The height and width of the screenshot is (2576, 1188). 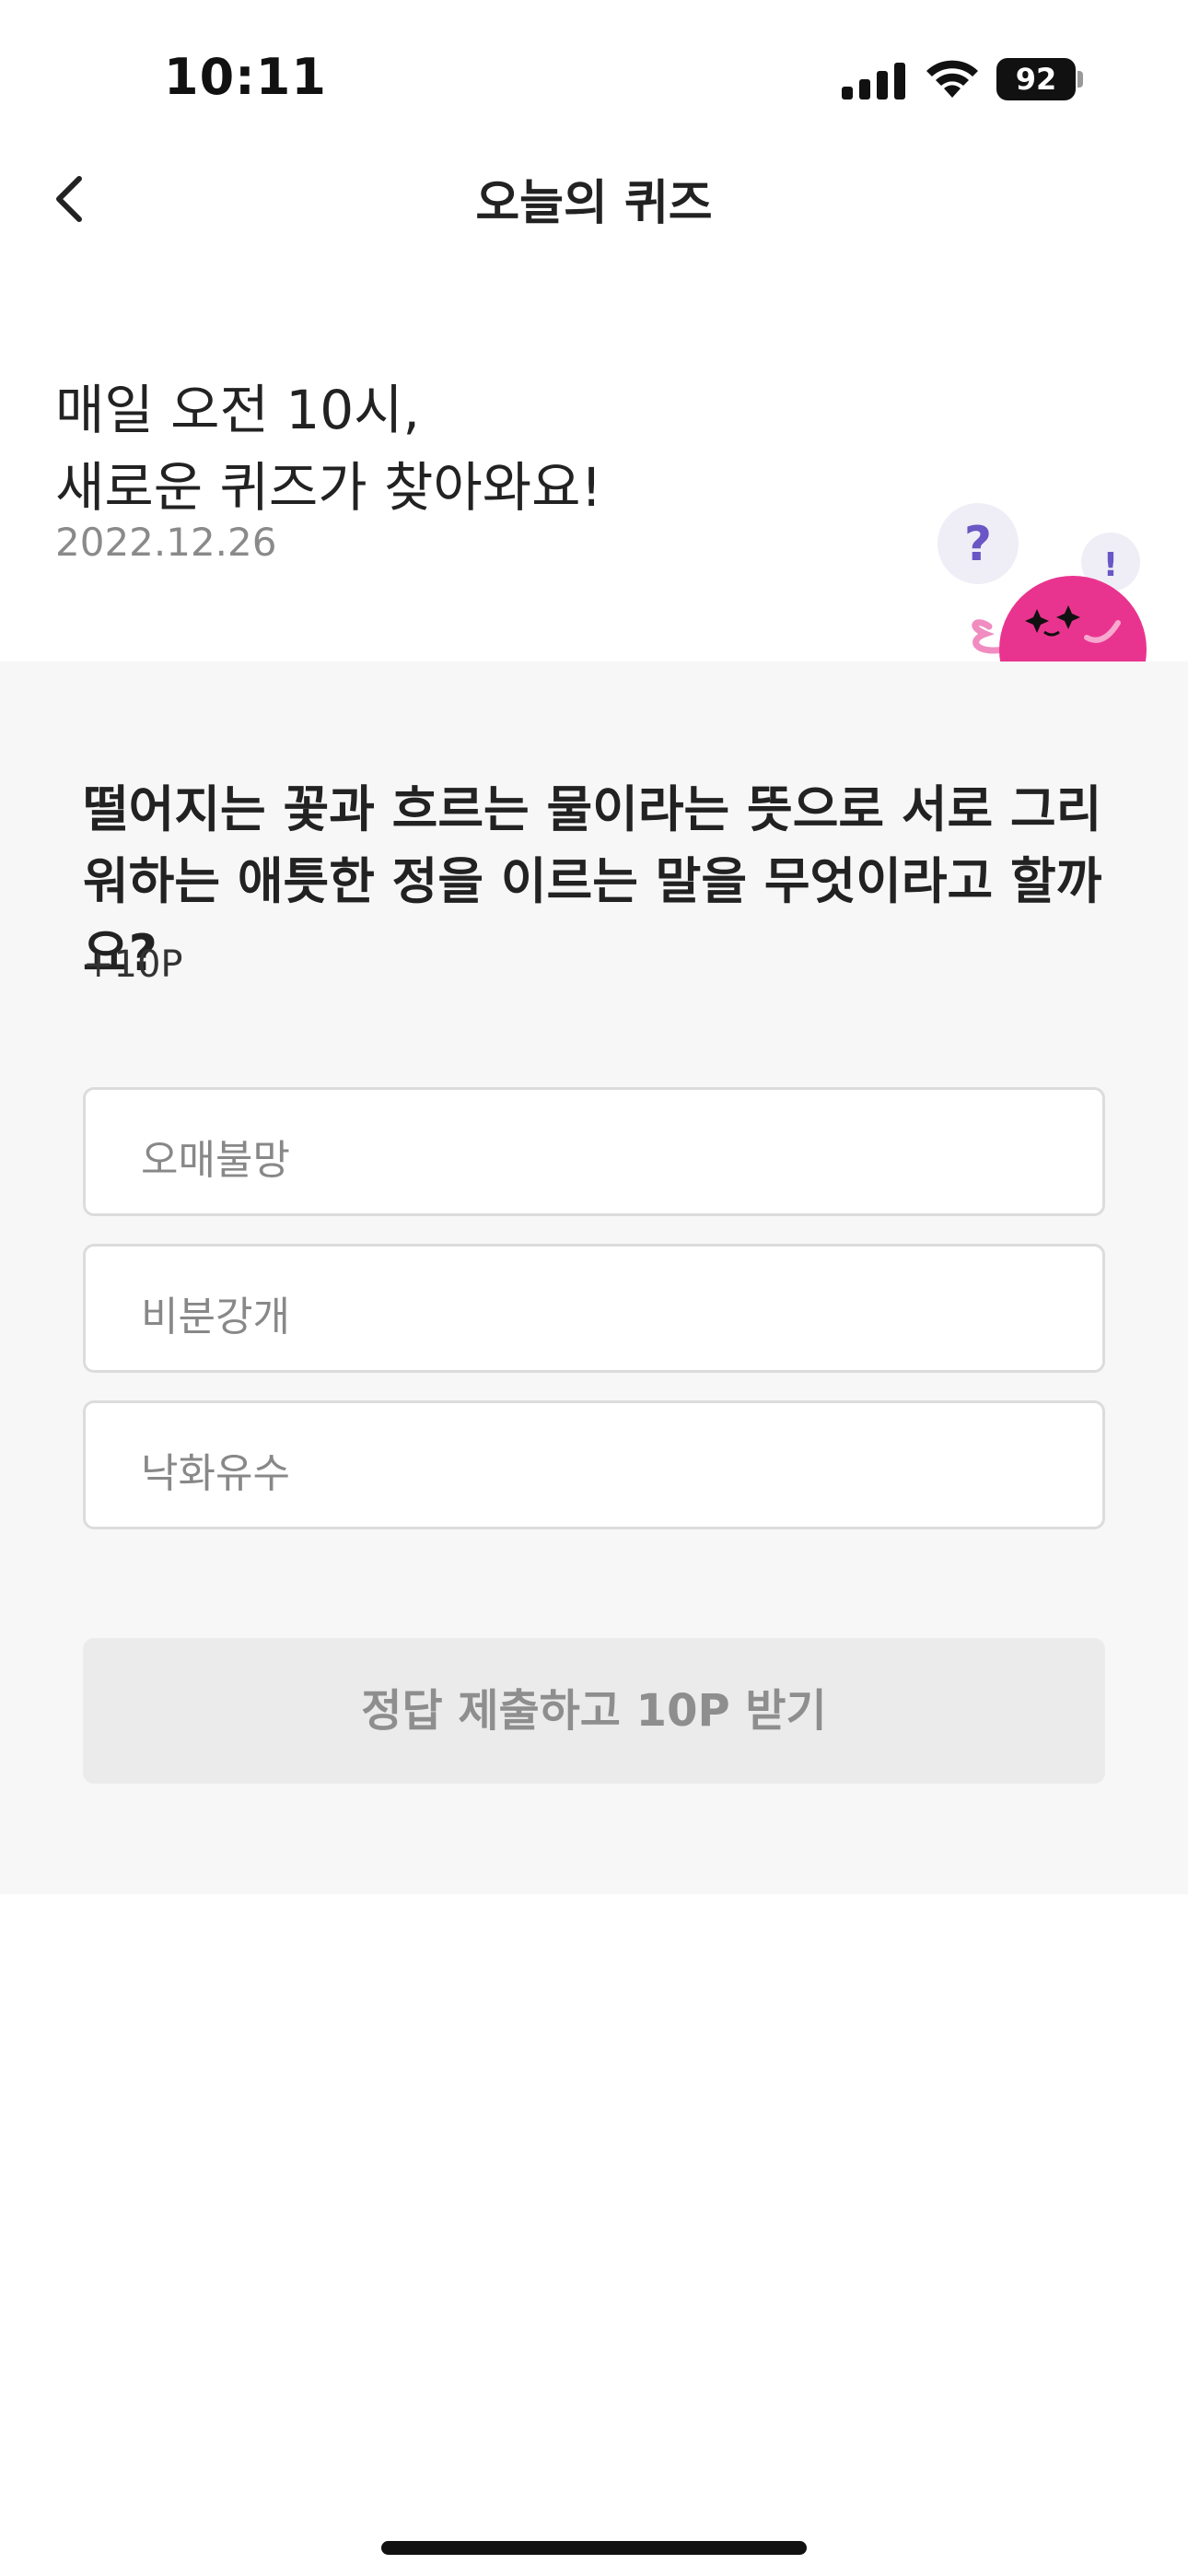 I want to click on cellular-signal-icon, so click(x=874, y=80).